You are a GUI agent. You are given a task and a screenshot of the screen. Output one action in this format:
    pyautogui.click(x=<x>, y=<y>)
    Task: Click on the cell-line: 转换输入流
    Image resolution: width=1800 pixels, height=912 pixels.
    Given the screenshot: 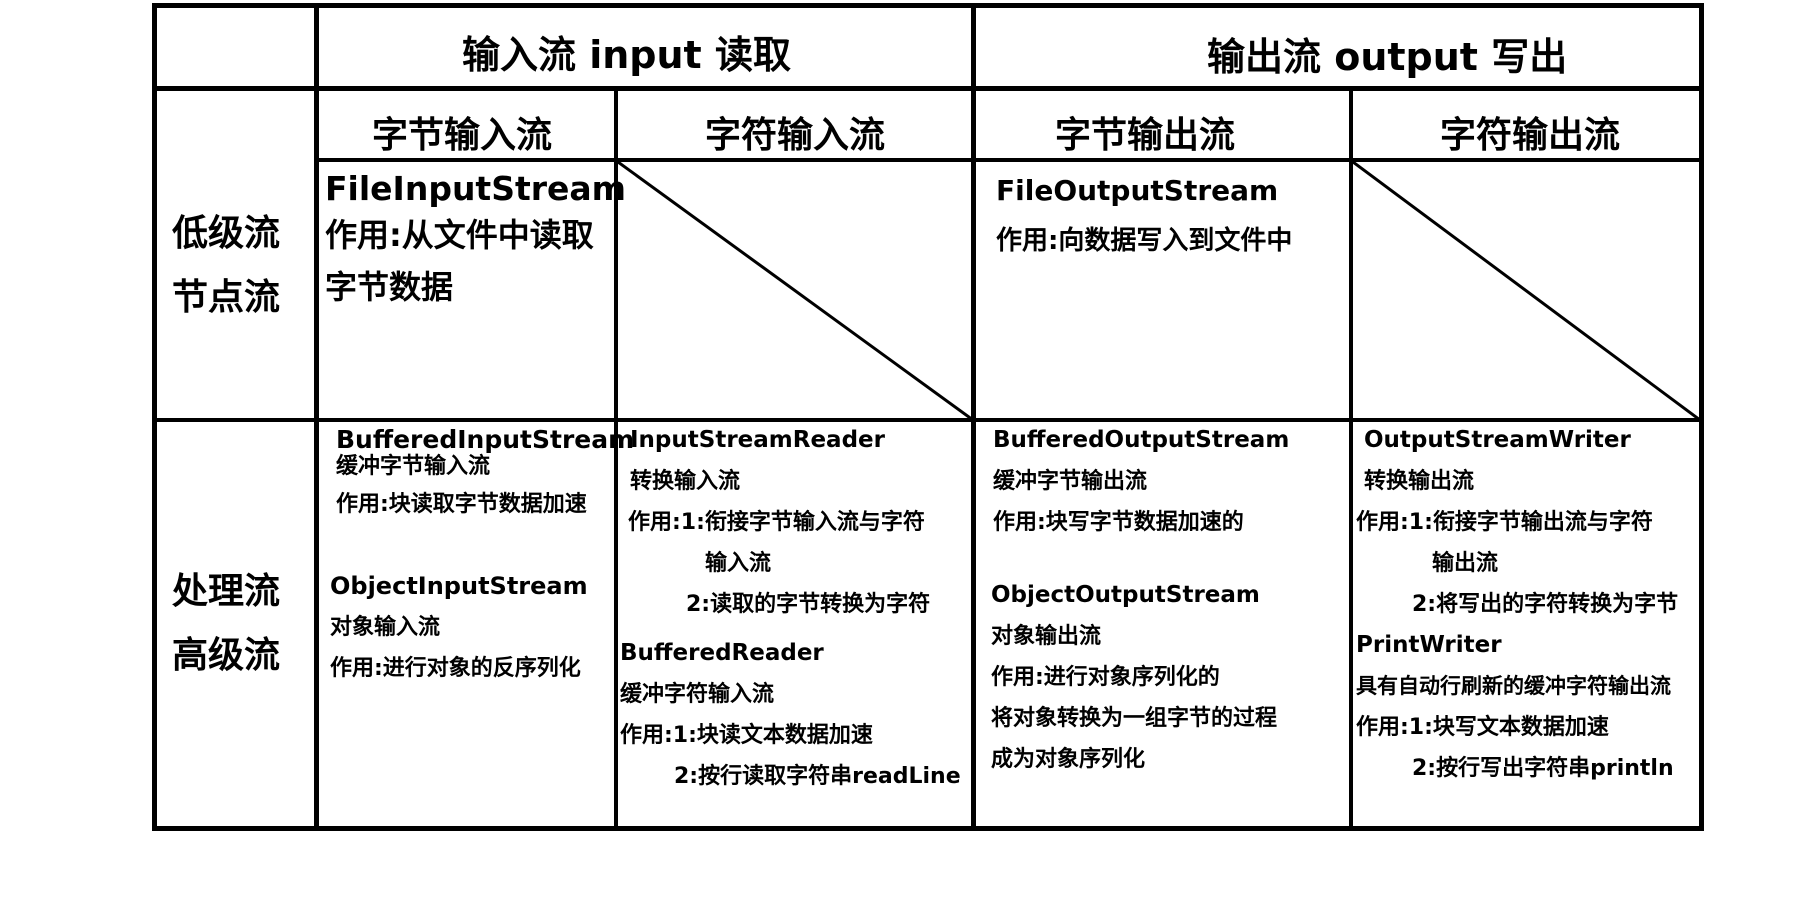 What is the action you would take?
    pyautogui.click(x=685, y=481)
    